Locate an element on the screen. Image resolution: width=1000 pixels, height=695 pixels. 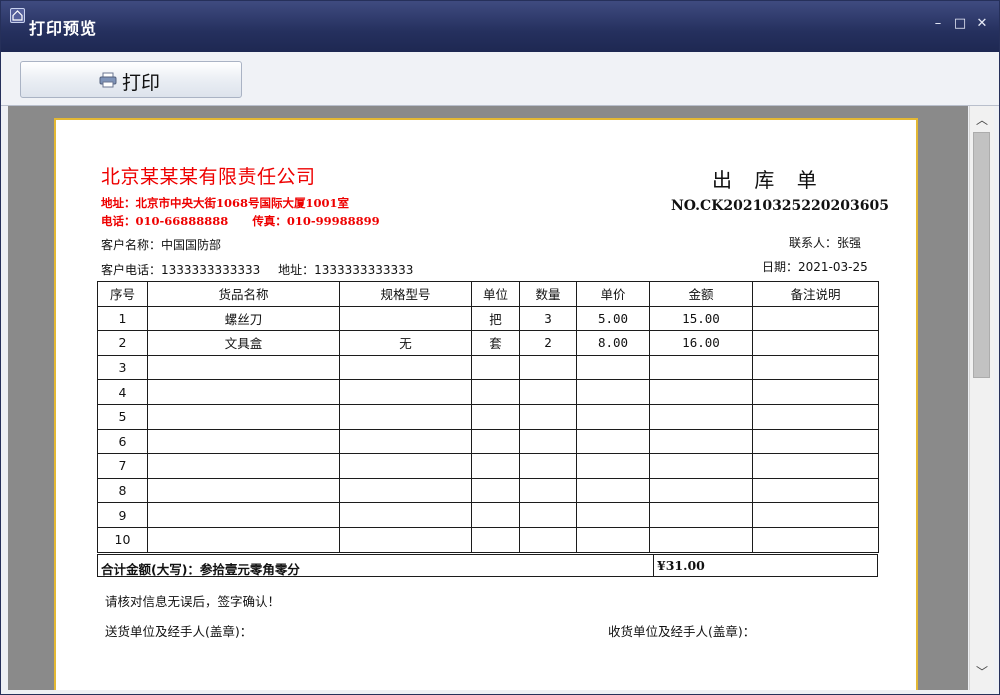
vertical-scrollbar: ︿ ﹀ is located at coordinates (981, 398).